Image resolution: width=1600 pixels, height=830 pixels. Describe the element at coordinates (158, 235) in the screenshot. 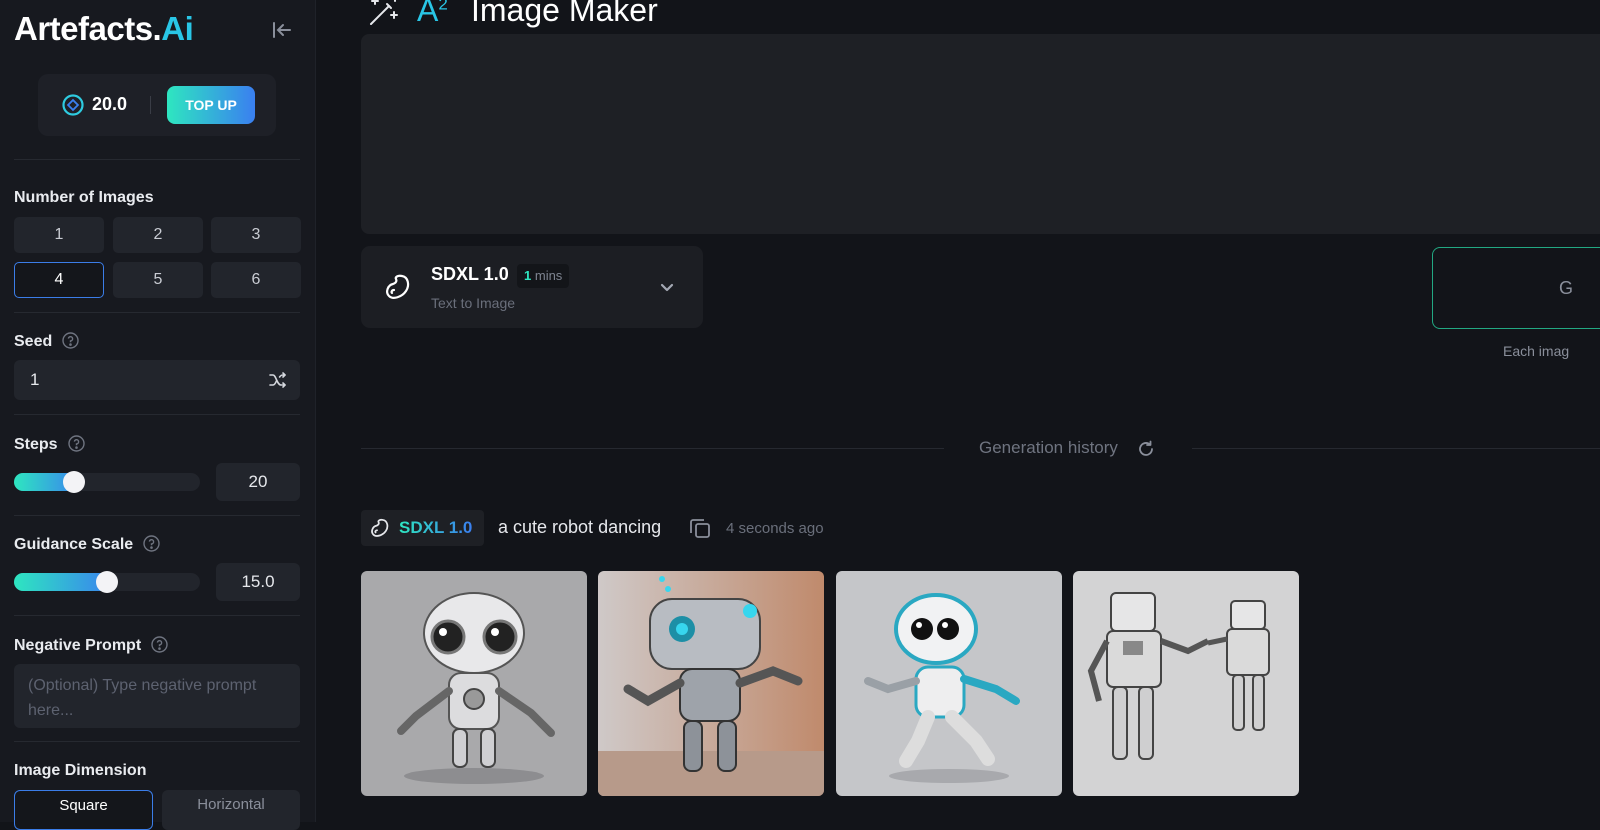

I see `num-images-option-2: 2` at that location.